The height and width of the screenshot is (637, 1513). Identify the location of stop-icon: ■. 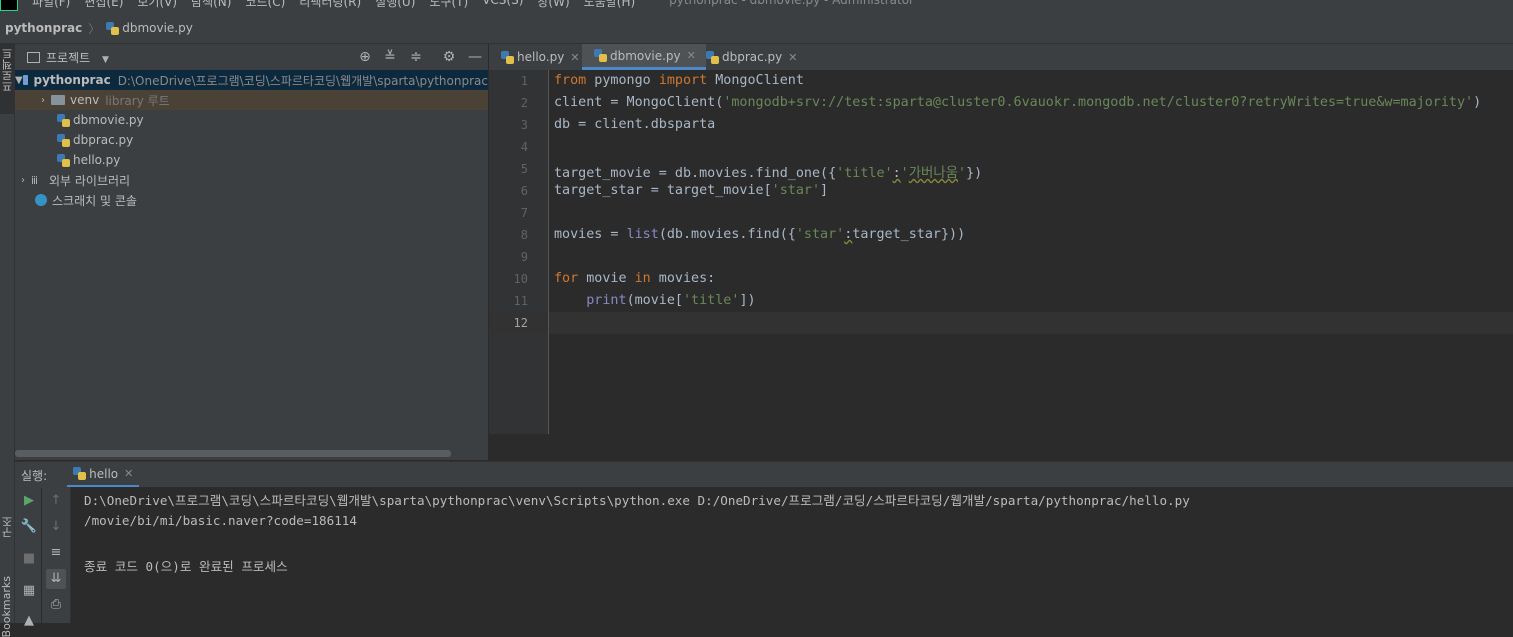
(29, 559).